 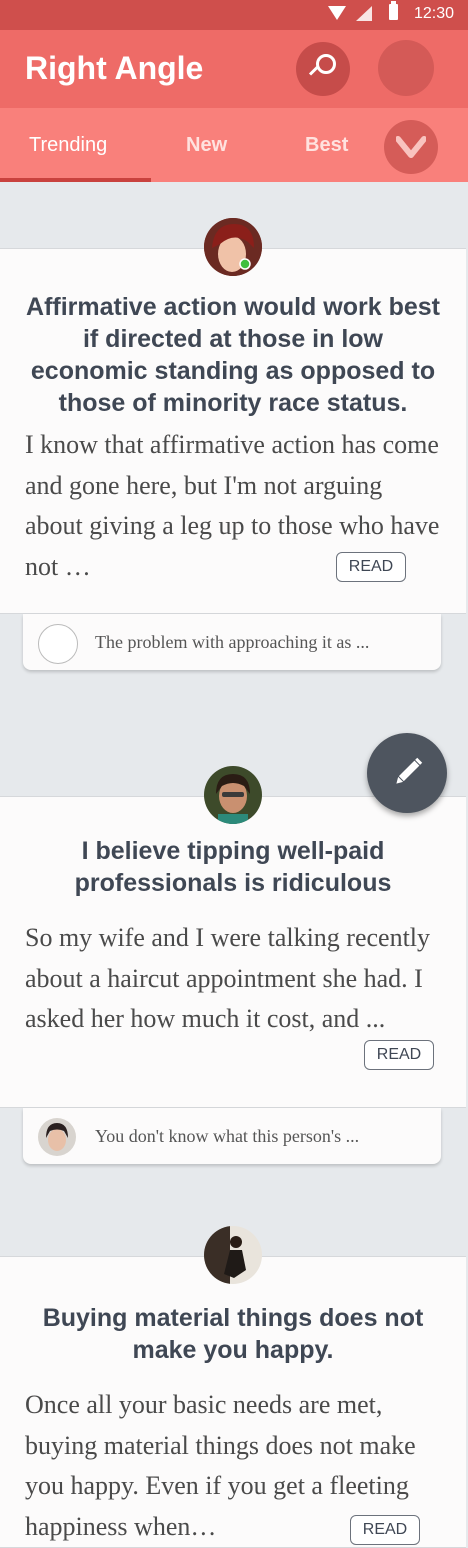 I want to click on tab-best: Best, so click(x=326, y=145).